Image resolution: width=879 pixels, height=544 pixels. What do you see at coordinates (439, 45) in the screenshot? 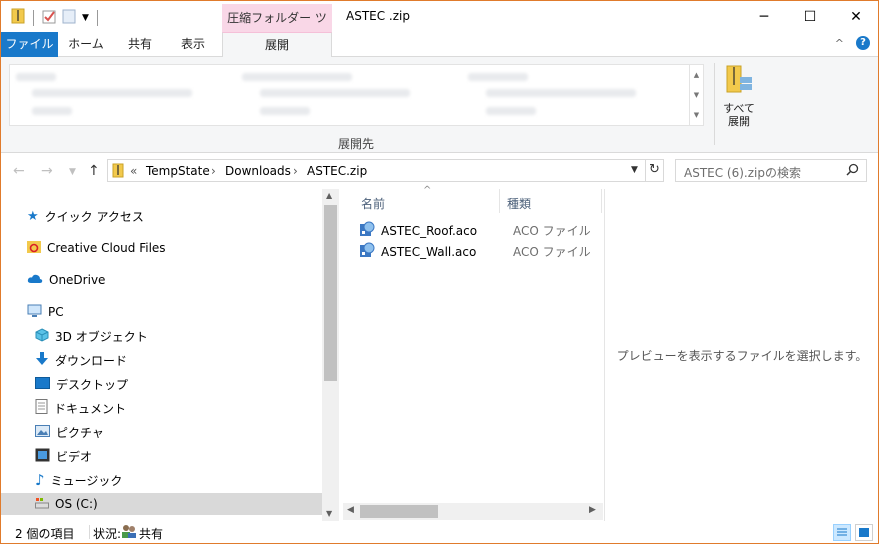
I see `ribbon-tabs: ファイル ホーム 共有 表示 展開 ^ ?` at bounding box center [439, 45].